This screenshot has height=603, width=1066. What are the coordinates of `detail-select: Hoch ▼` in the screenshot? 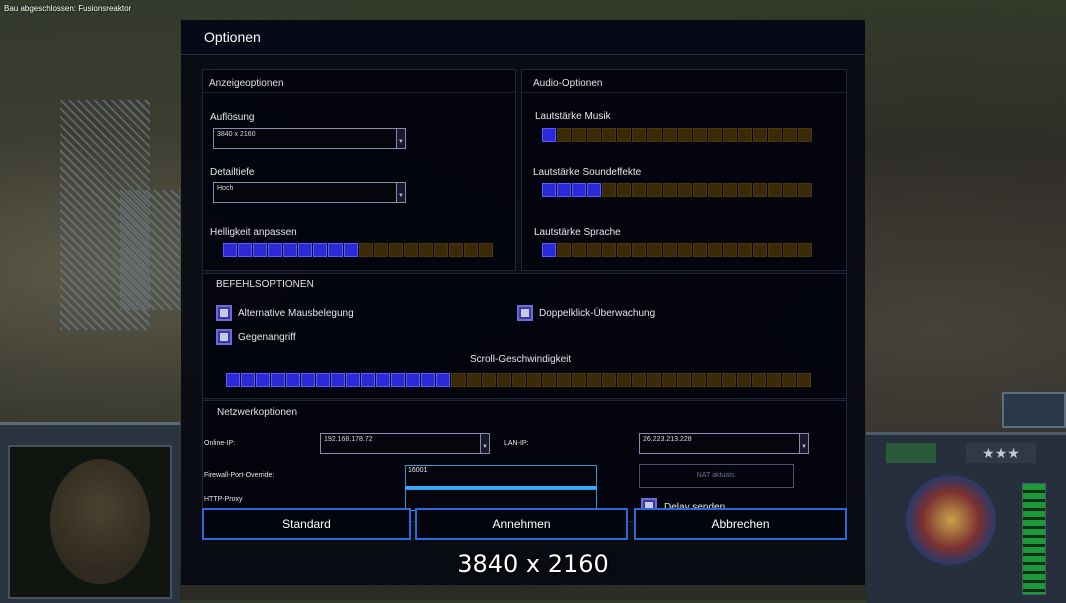 It's located at (309, 192).